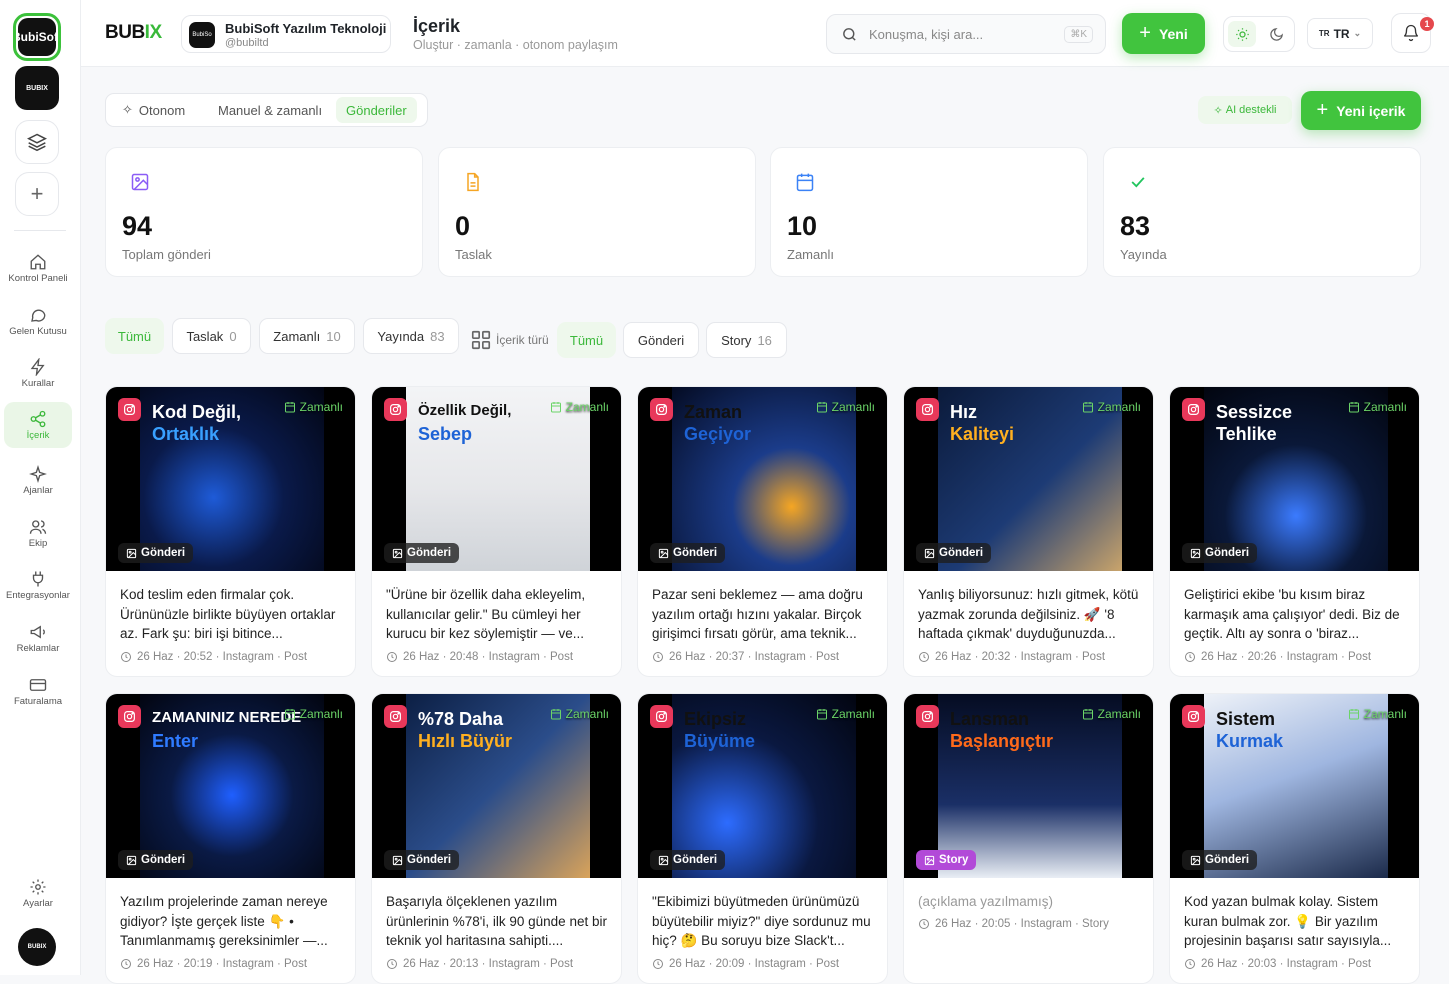 Image resolution: width=1449 pixels, height=984 pixels. What do you see at coordinates (1028, 479) in the screenshot?
I see `post-thumbnail: Hız Kaliteyi Zamanlı Gönderi` at bounding box center [1028, 479].